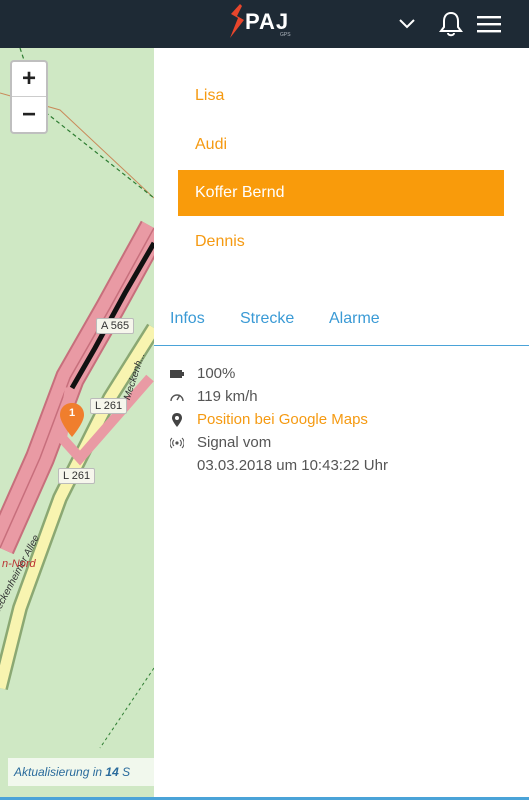 This screenshot has width=529, height=800. I want to click on update-countdown: Aktualisierung in 14 S, so click(81, 772).